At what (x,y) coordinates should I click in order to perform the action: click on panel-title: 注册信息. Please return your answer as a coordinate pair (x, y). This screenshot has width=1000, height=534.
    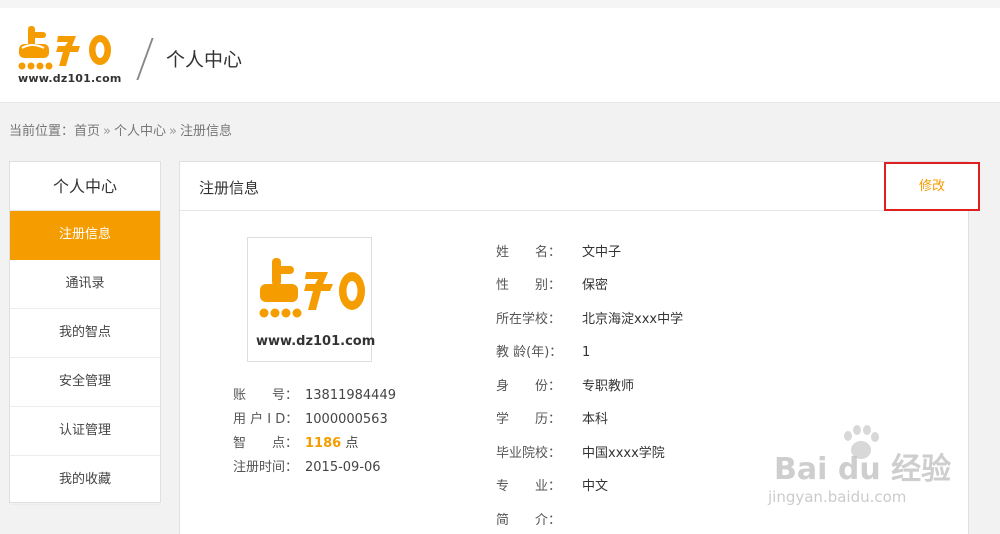
    Looking at the image, I should click on (229, 188).